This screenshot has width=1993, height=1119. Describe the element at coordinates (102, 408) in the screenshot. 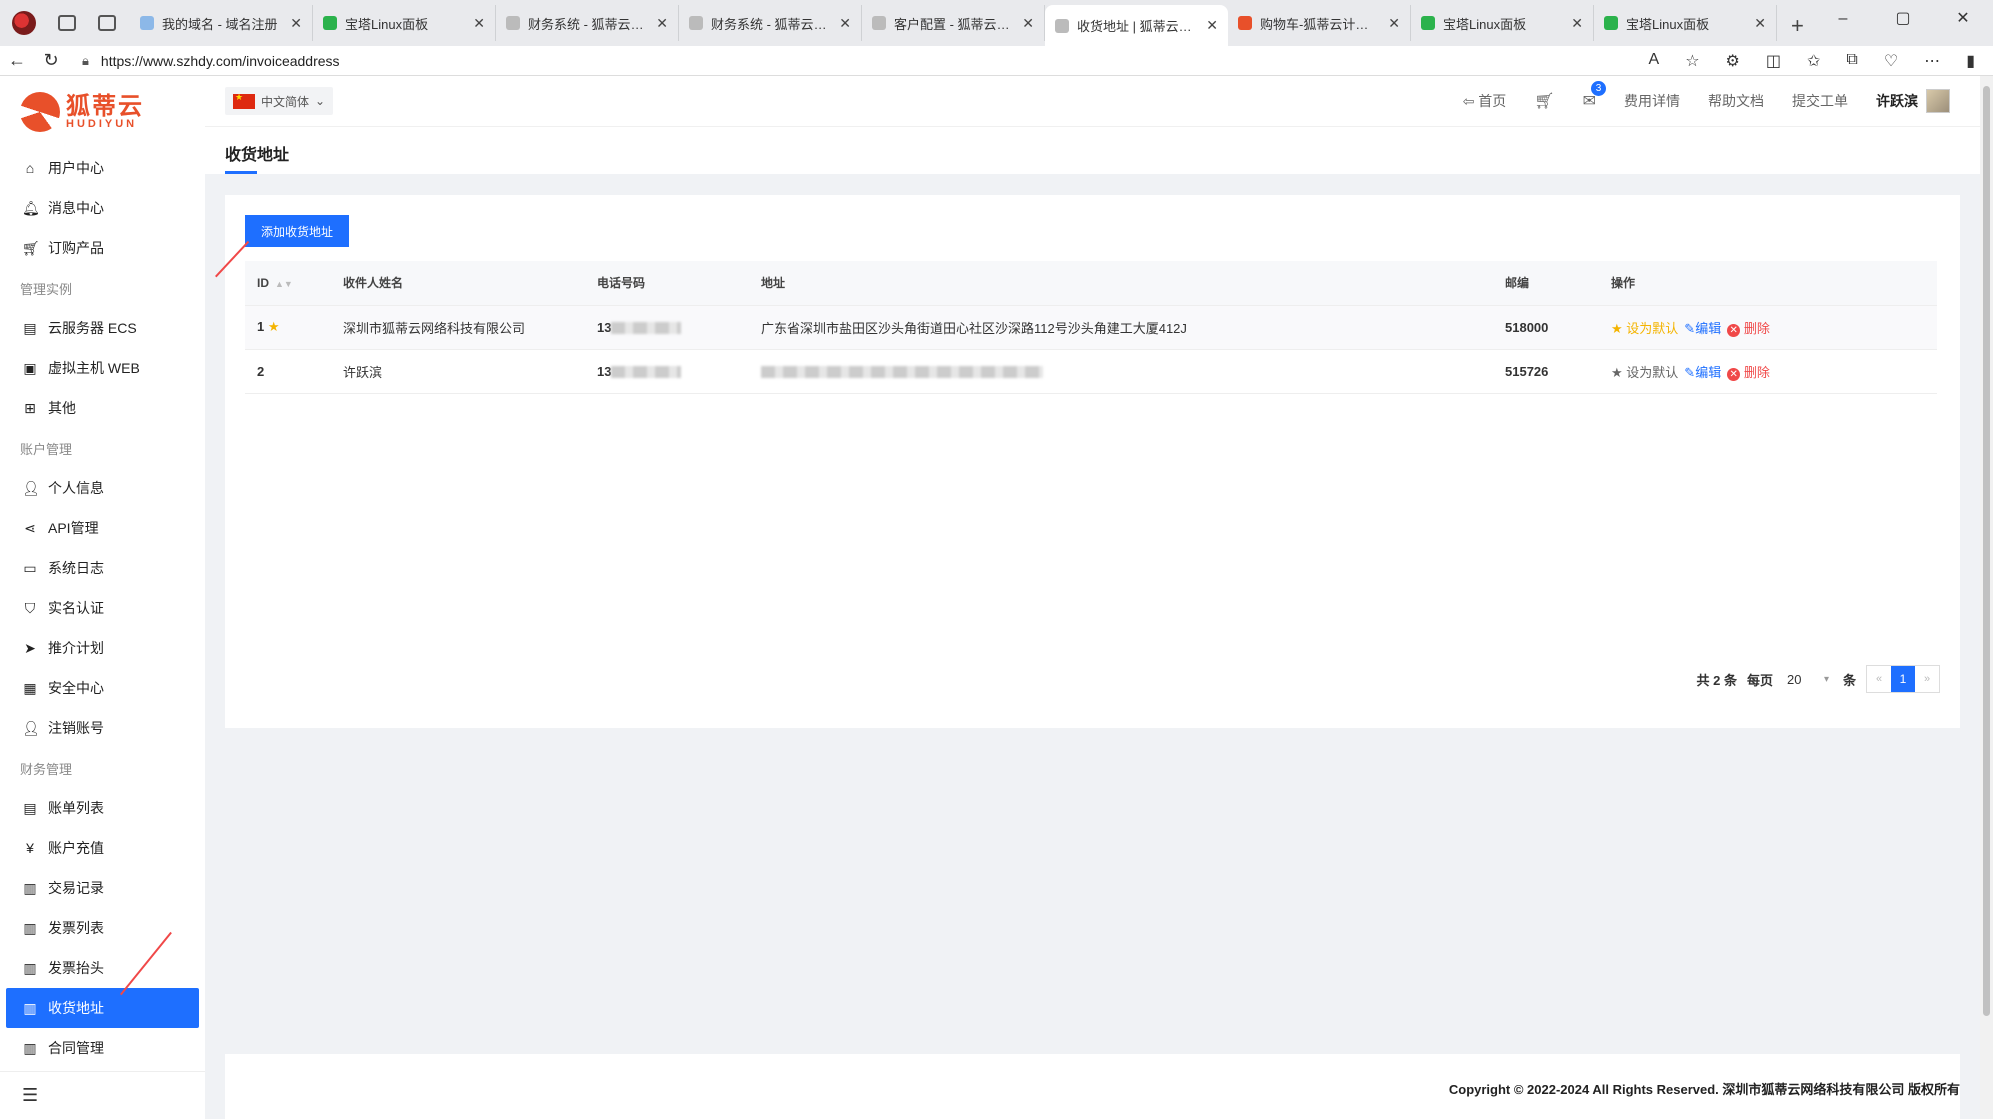

I see `sidebar-item: ⊞ 其他` at that location.